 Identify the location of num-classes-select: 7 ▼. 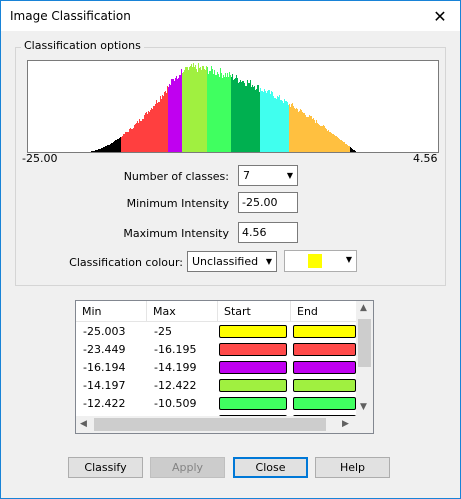
(268, 175).